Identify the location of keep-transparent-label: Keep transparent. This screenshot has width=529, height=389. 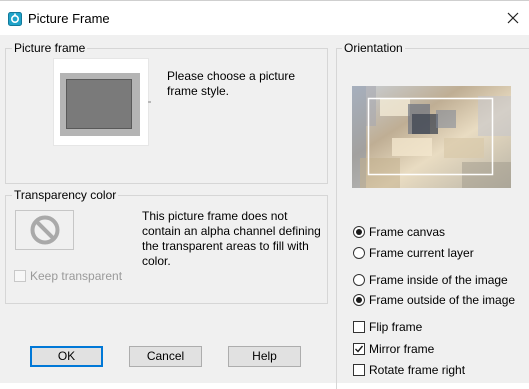
(76, 276).